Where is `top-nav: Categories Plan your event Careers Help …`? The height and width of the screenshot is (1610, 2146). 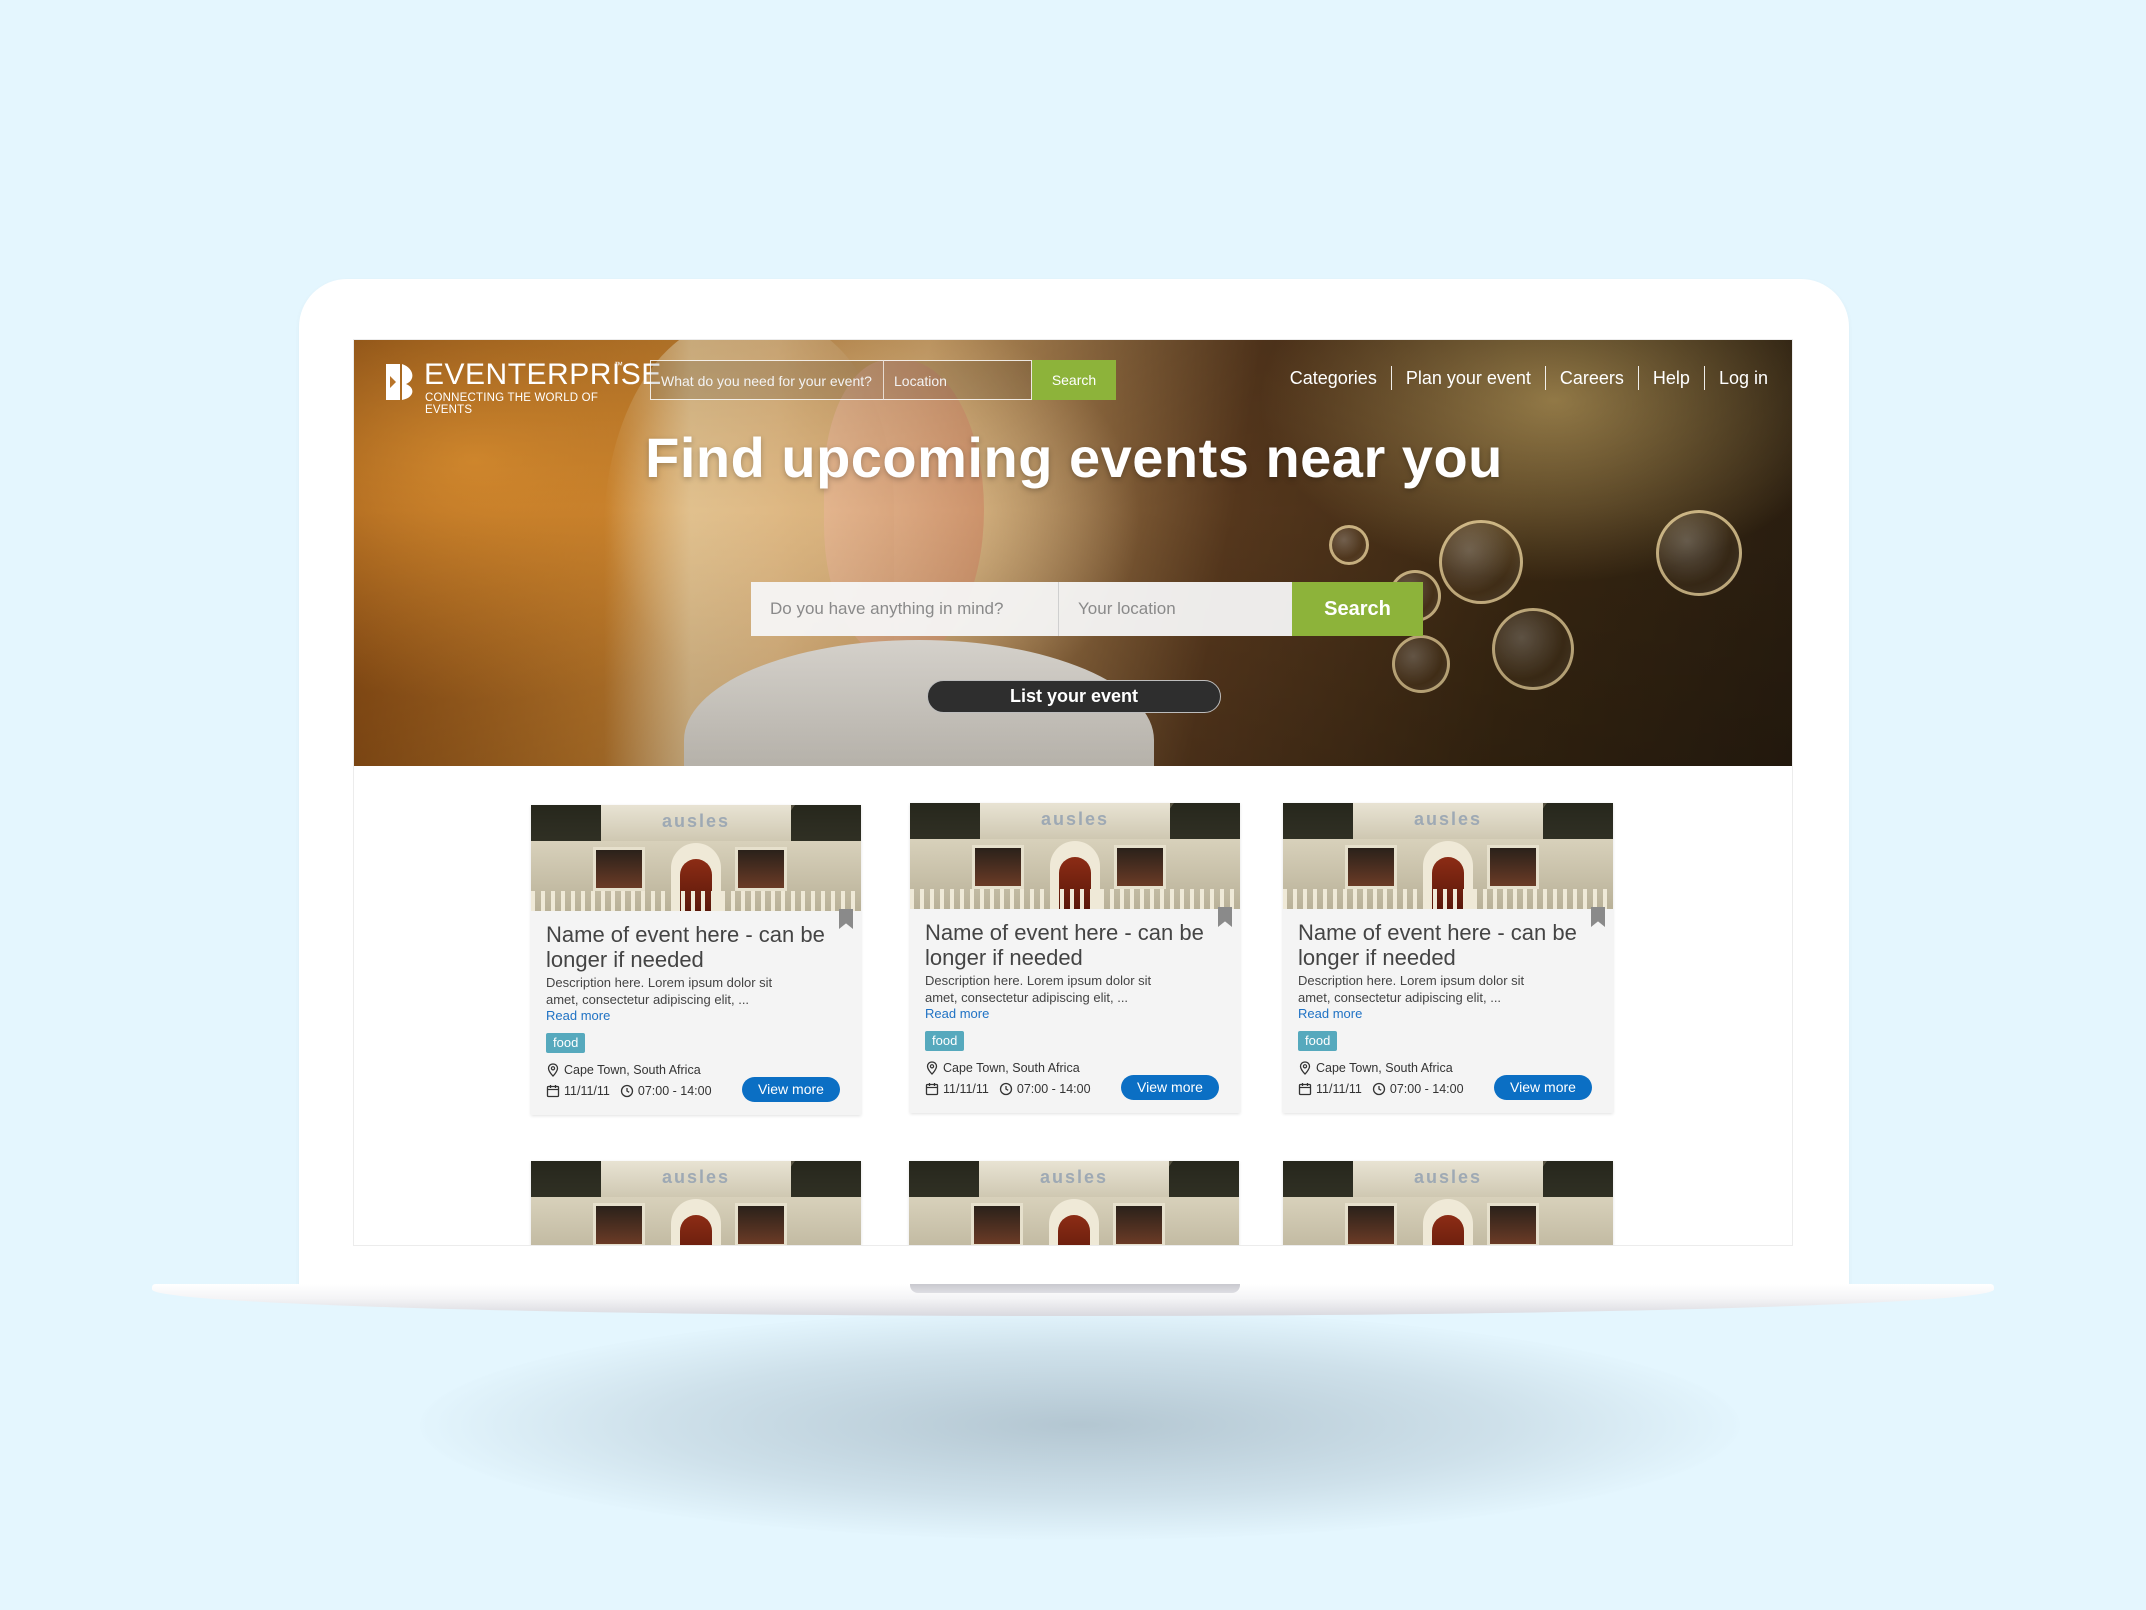
top-nav: Categories Plan your event Careers Help … is located at coordinates (1522, 378).